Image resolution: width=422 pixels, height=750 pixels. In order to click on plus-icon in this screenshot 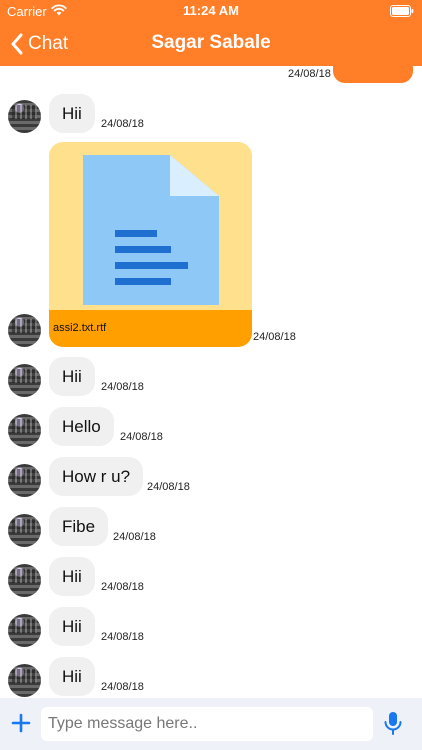, I will do `click(21, 723)`.